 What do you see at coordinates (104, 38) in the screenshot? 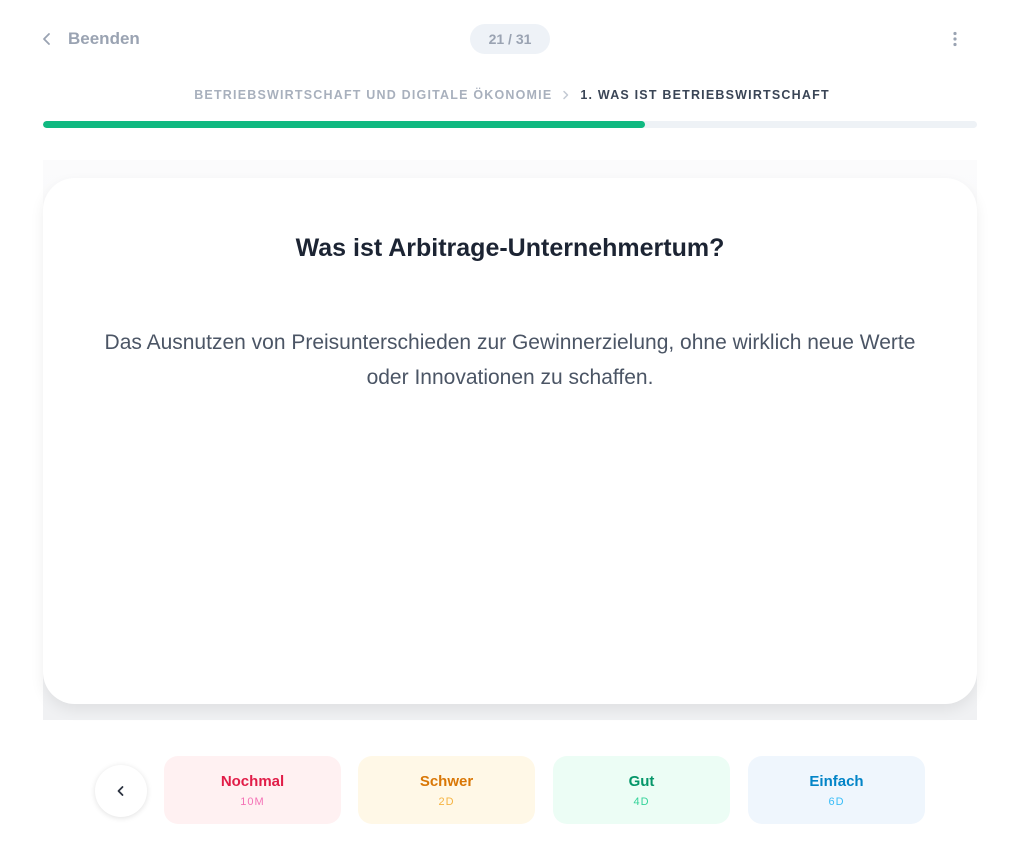
I see `quit-label: Beenden` at bounding box center [104, 38].